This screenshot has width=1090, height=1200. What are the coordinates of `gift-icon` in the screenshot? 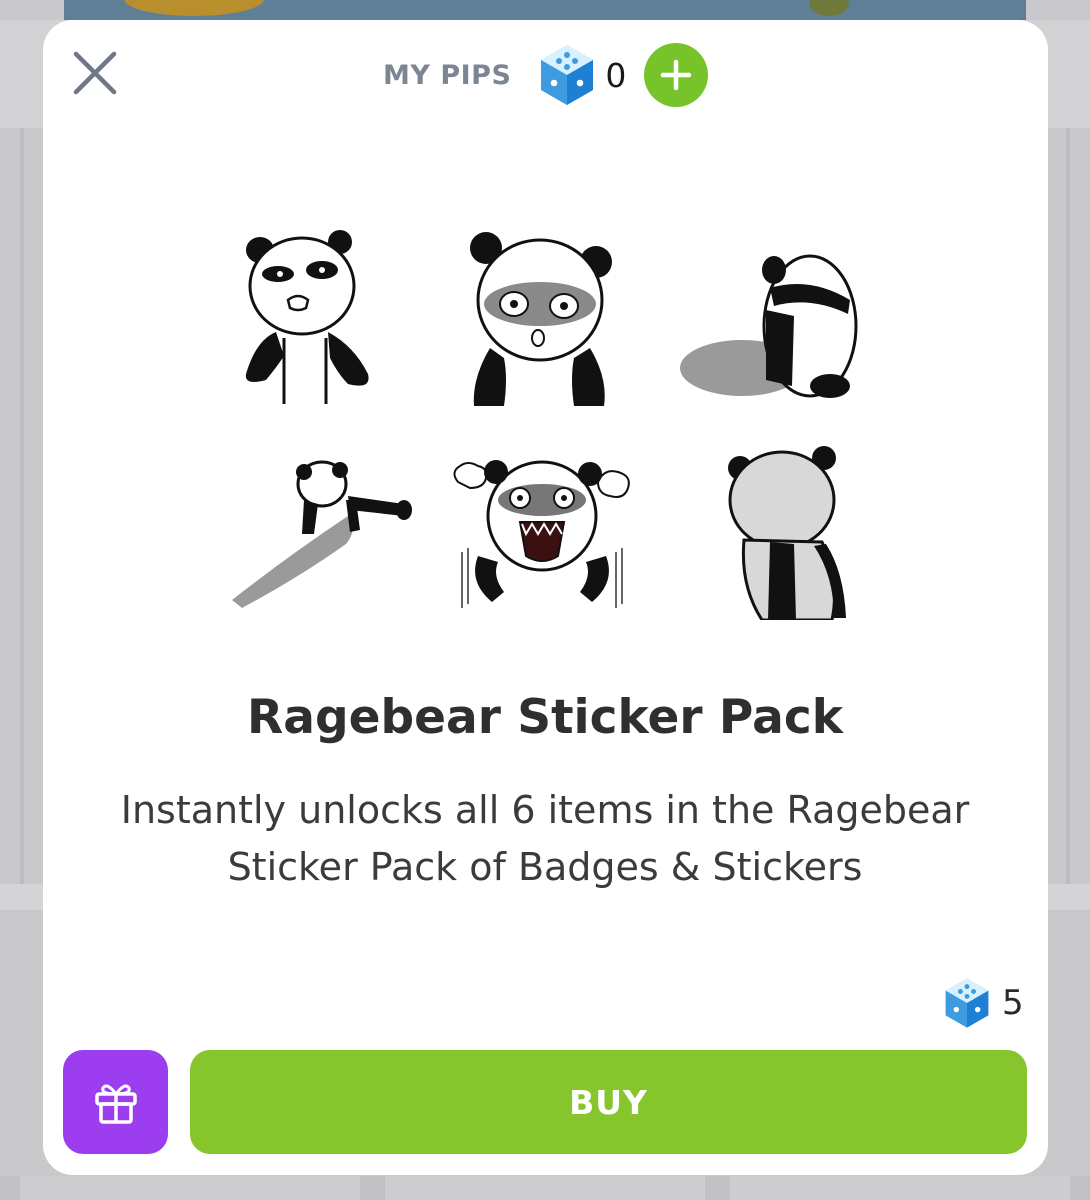 It's located at (115, 1104).